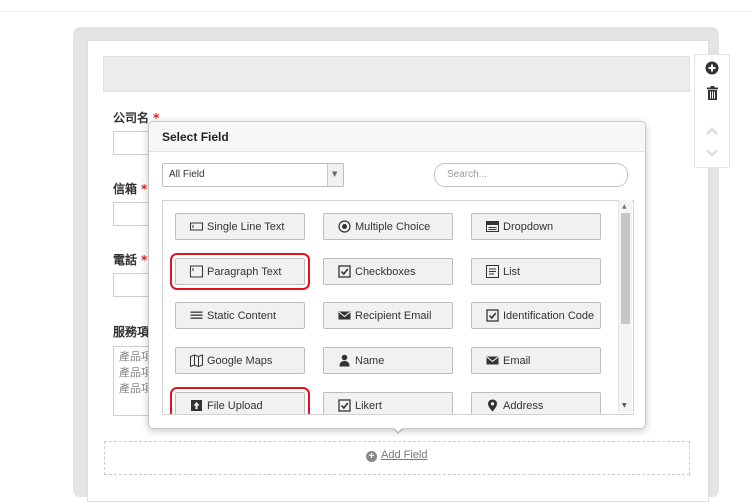 The width and height of the screenshot is (750, 502). What do you see at coordinates (536, 271) in the screenshot?
I see `field-list: List` at bounding box center [536, 271].